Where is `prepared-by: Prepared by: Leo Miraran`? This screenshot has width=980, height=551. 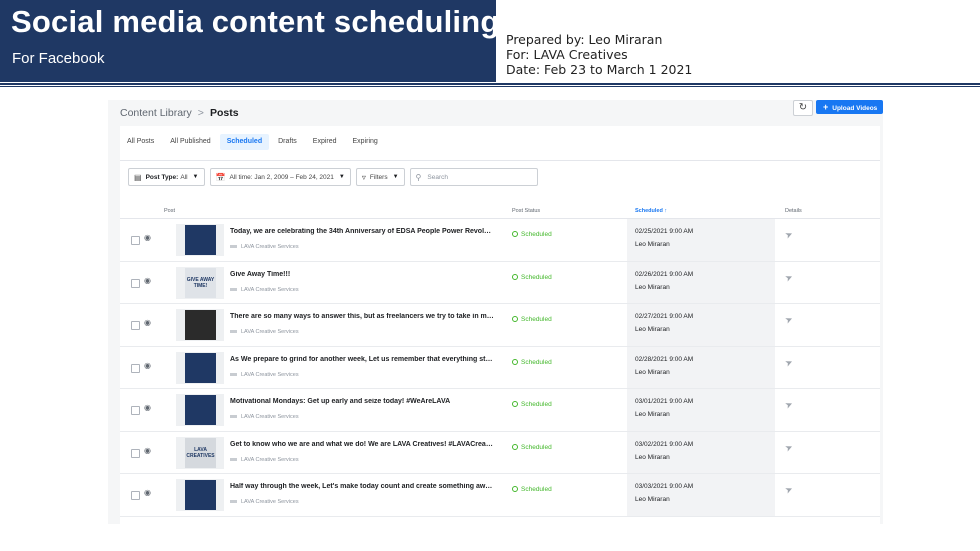 prepared-by: Prepared by: Leo Miraran is located at coordinates (584, 39).